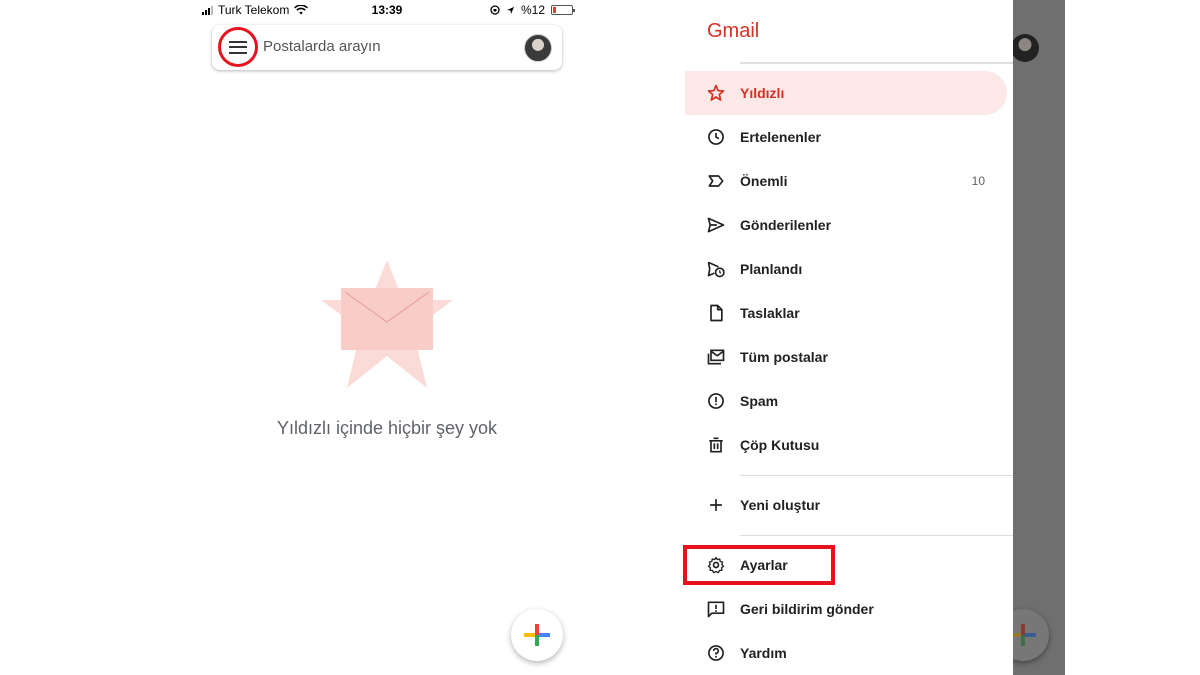 The image size is (1200, 675). What do you see at coordinates (762, 93) in the screenshot?
I see `nav-label: Yıldızlı` at bounding box center [762, 93].